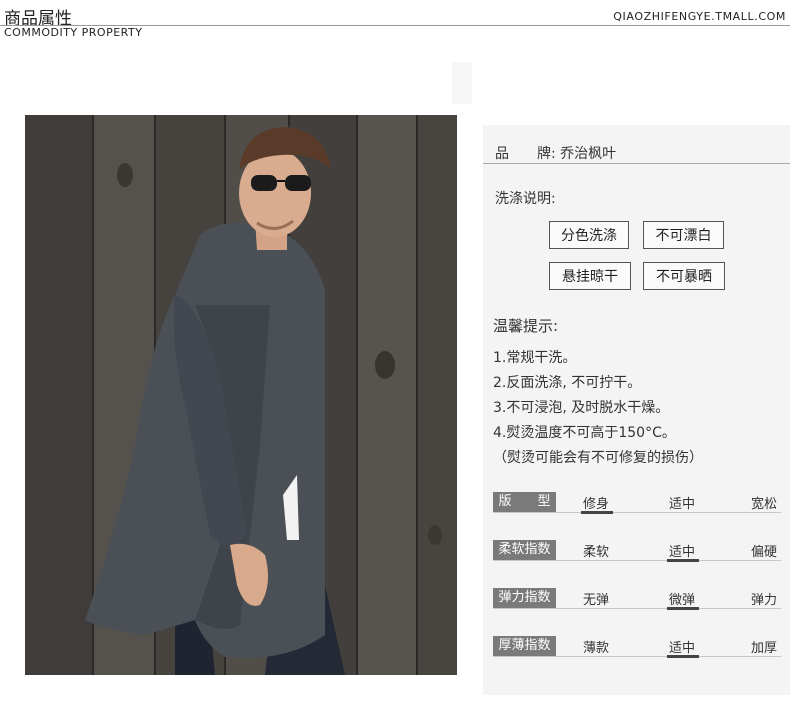 The image size is (790, 711). I want to click on attr-row-fit: 版 型 修身 适中 宽松, so click(637, 503).